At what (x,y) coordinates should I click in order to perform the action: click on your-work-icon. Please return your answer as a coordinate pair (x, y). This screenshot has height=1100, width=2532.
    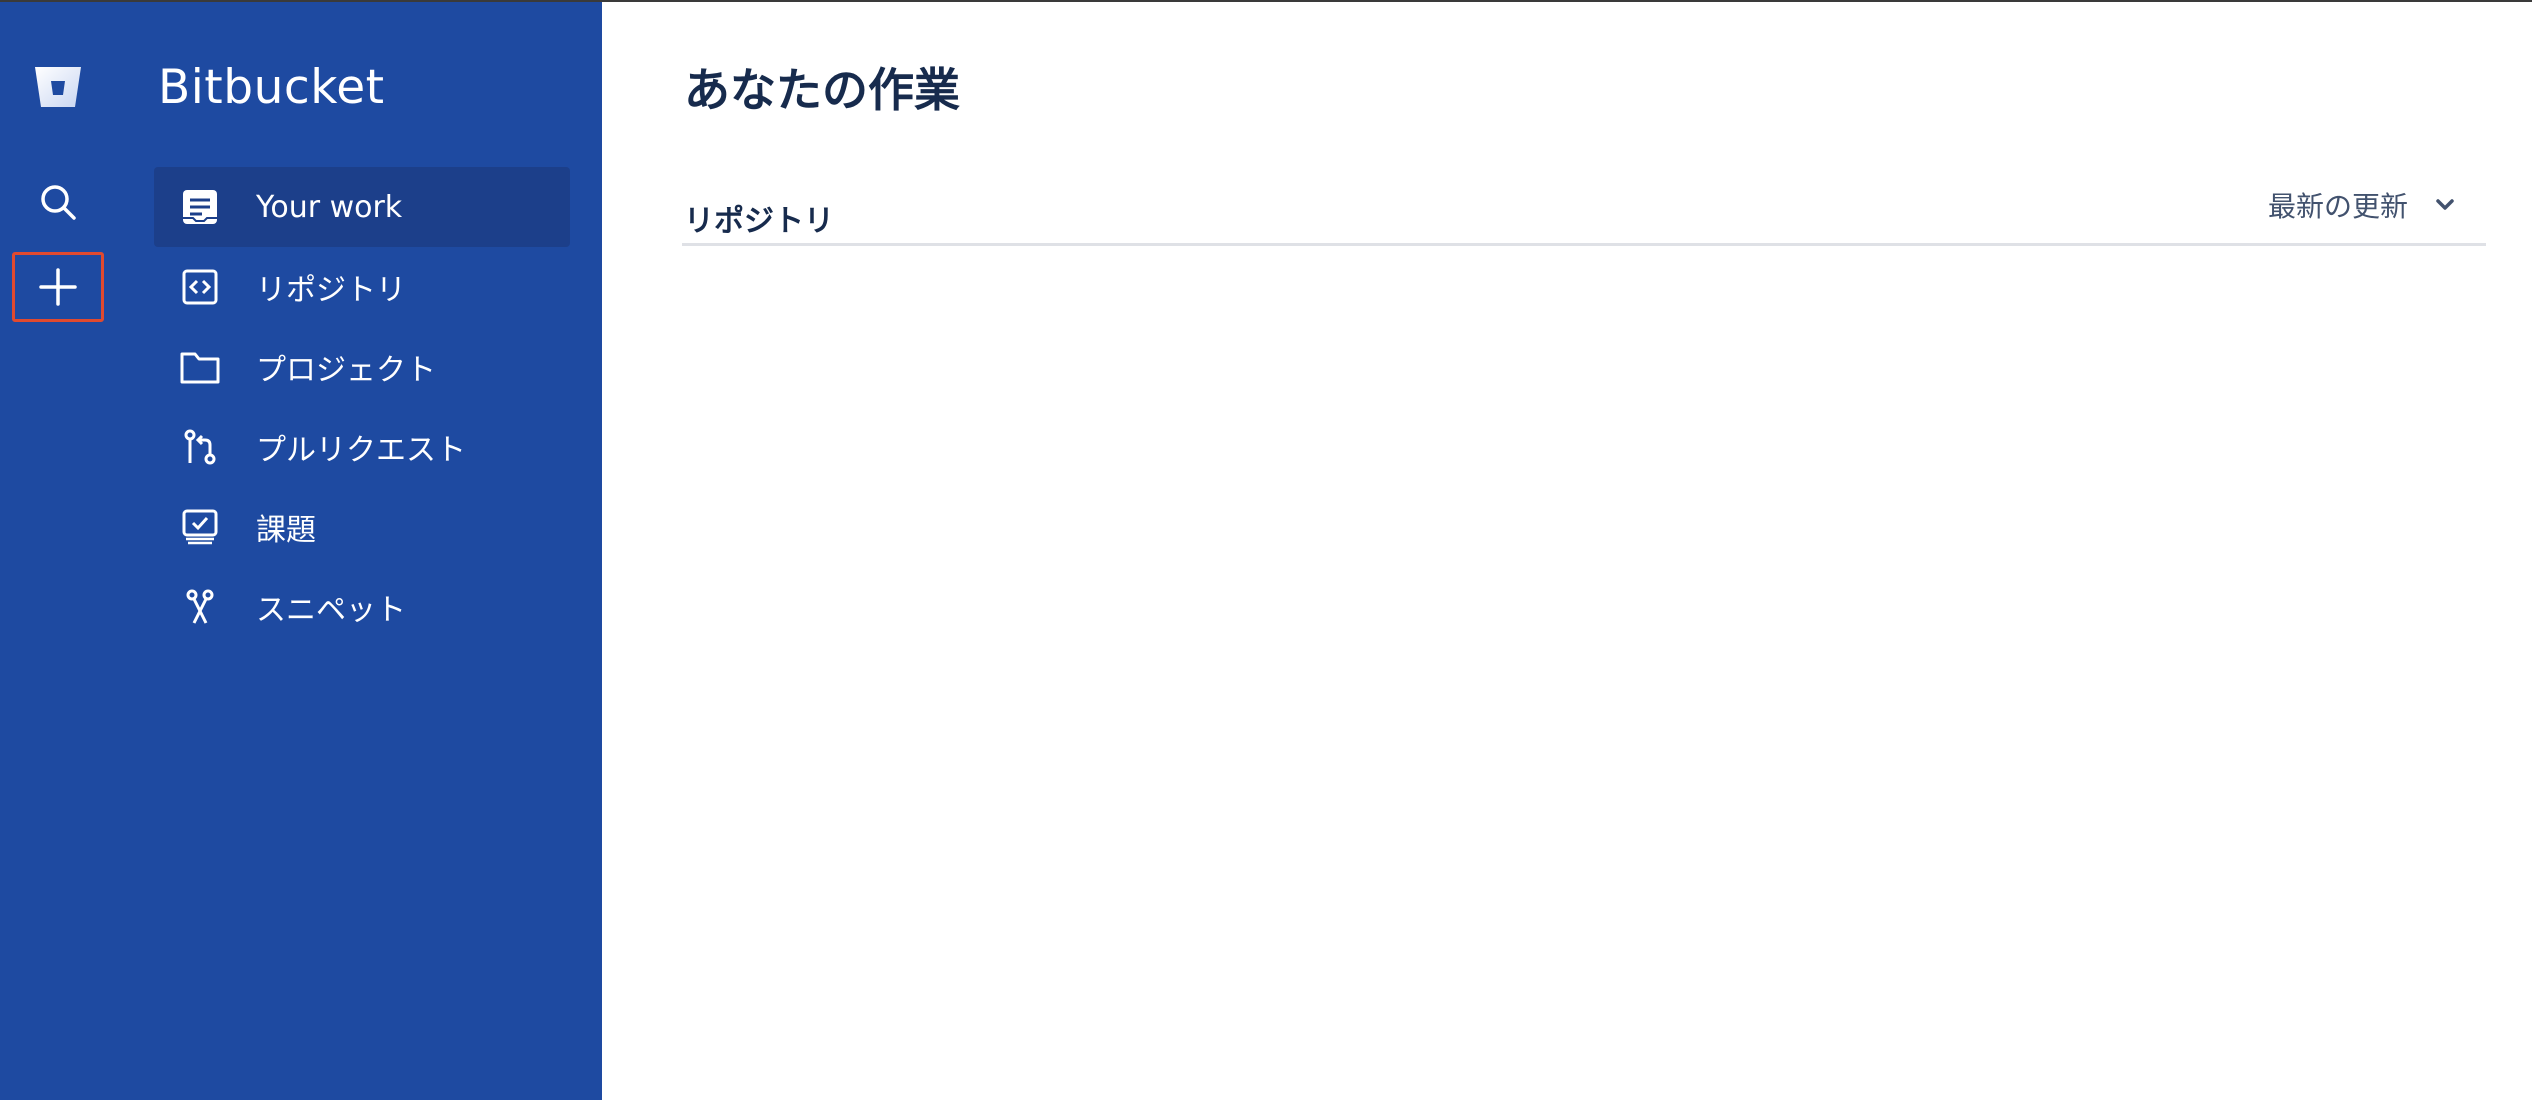
    Looking at the image, I should click on (200, 207).